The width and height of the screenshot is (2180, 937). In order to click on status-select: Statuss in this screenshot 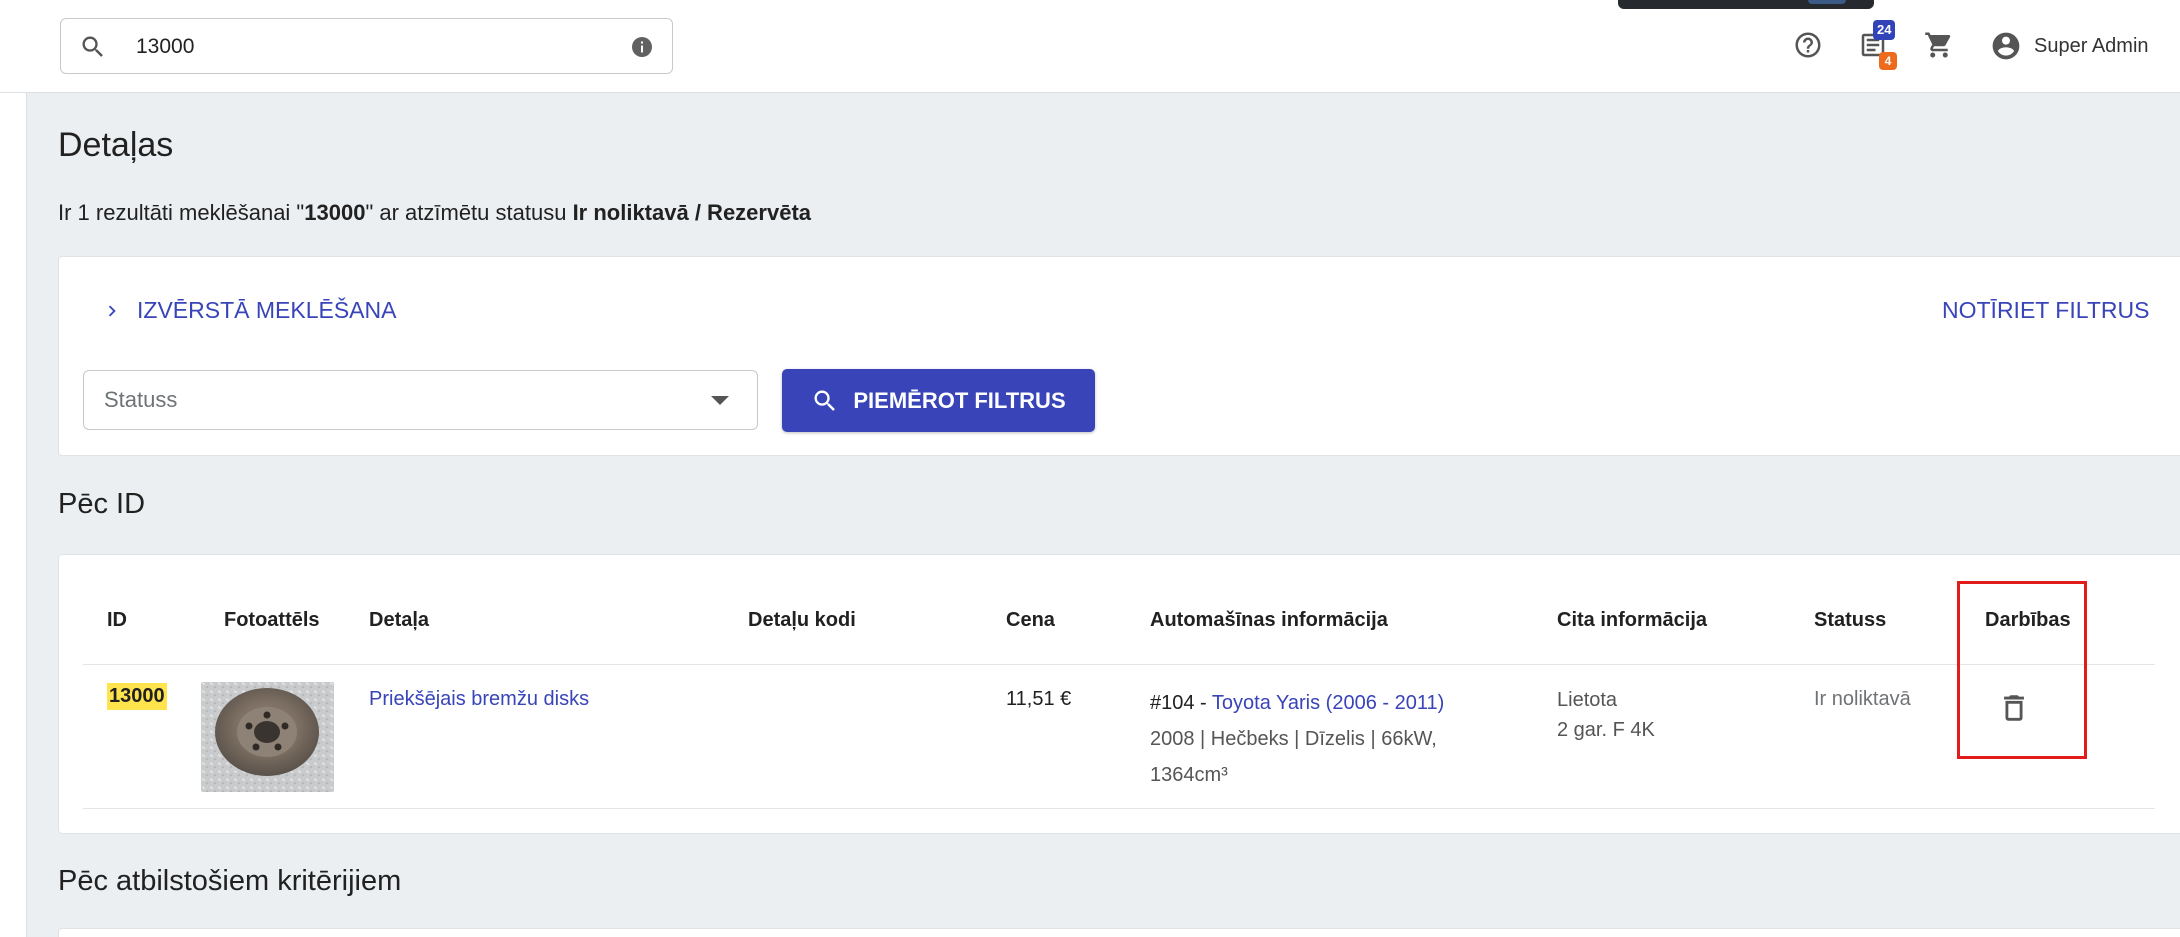, I will do `click(420, 400)`.